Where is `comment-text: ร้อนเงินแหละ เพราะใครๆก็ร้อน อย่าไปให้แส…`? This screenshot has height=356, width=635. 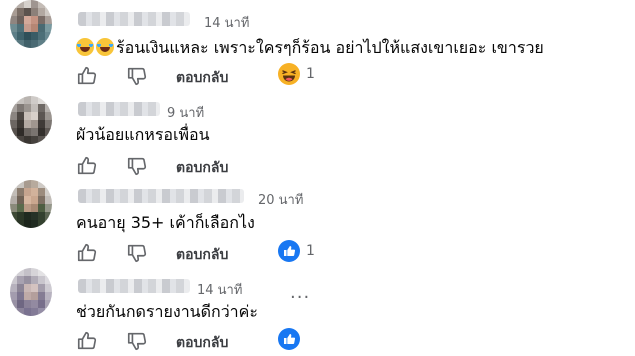 comment-text: ร้อนเงินแหละ เพราะใครๆก็ร้อน อย่าไปให้แส… is located at coordinates (310, 48).